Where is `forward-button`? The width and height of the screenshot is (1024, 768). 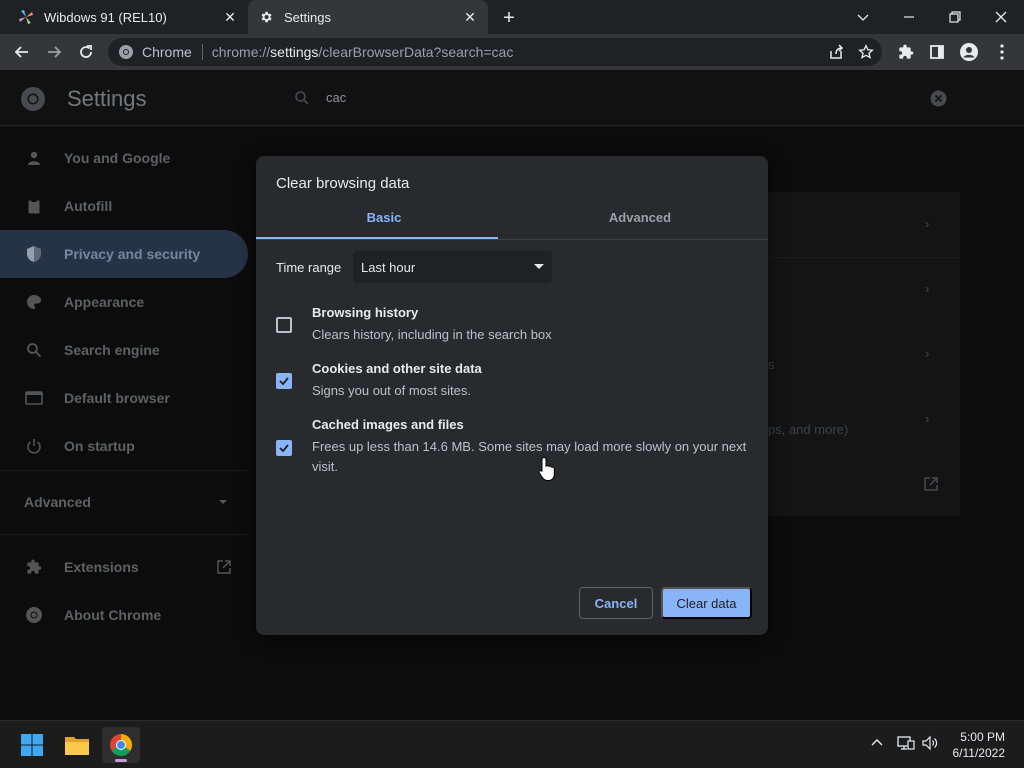
forward-button is located at coordinates (54, 52).